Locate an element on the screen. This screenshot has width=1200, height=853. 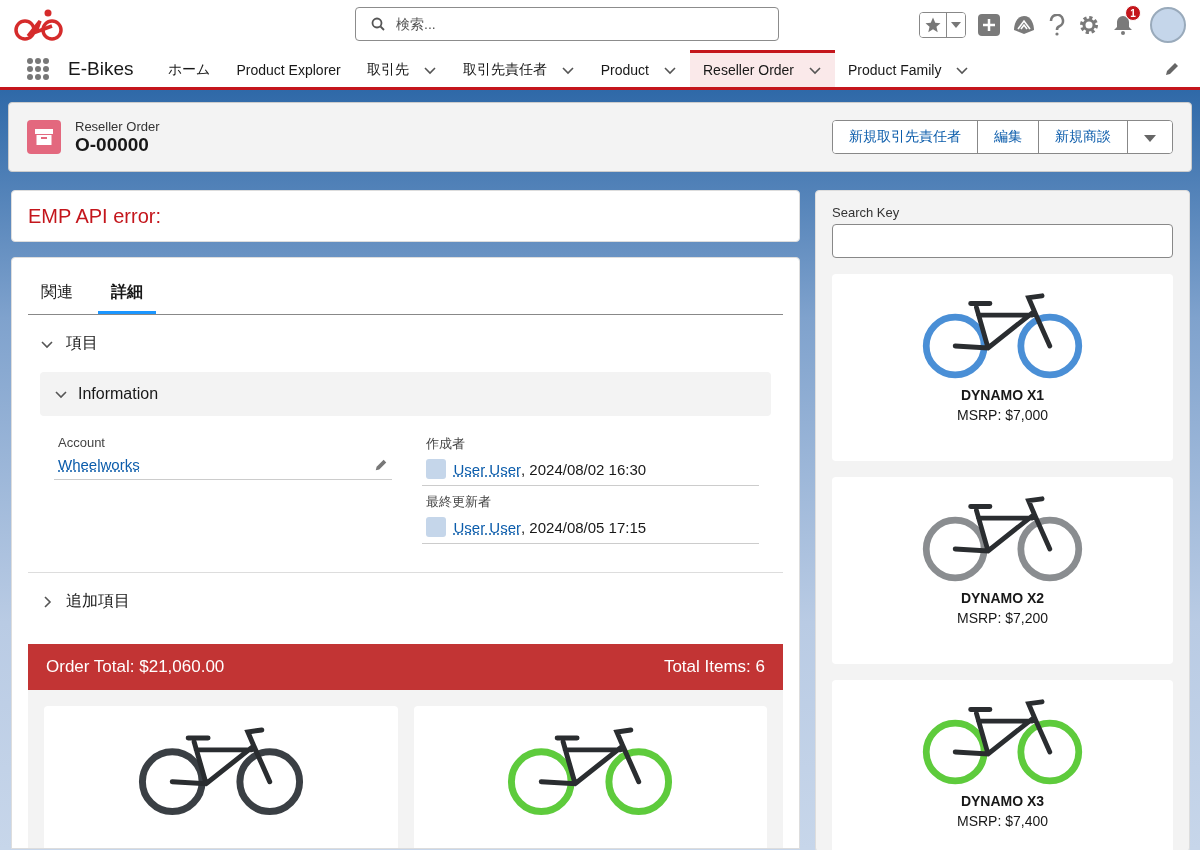
search-key-field is located at coordinates (1002, 241).